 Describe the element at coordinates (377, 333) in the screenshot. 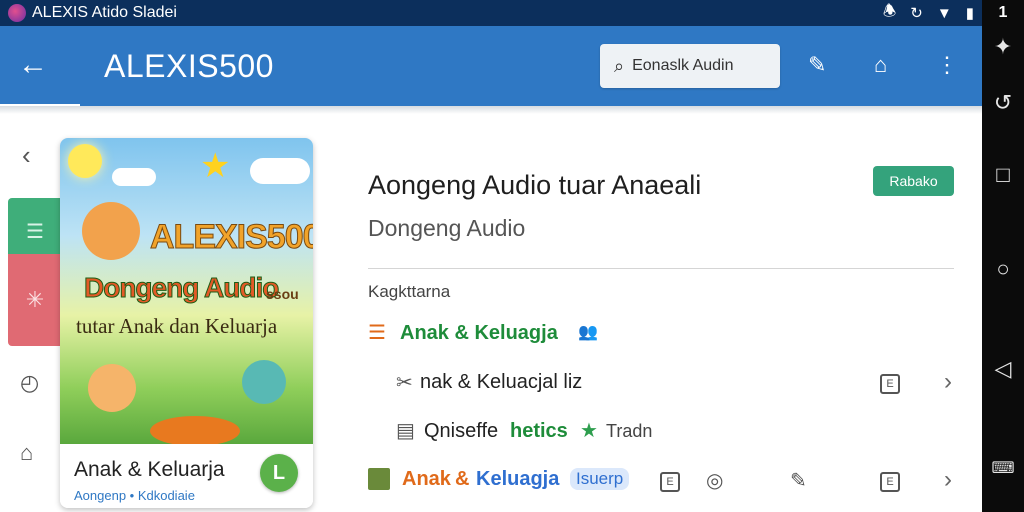

I see `stack-icon: ☰` at that location.